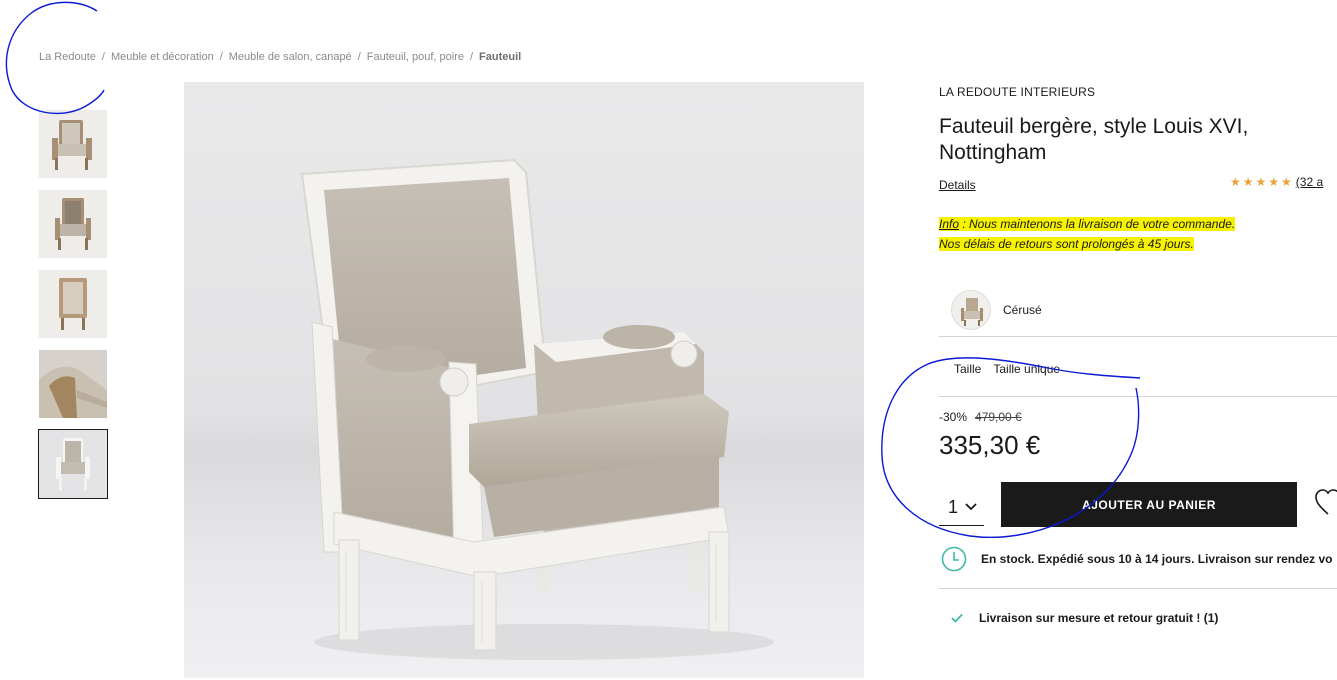 The image size is (1337, 680). I want to click on quantity-value: 1, so click(953, 506).